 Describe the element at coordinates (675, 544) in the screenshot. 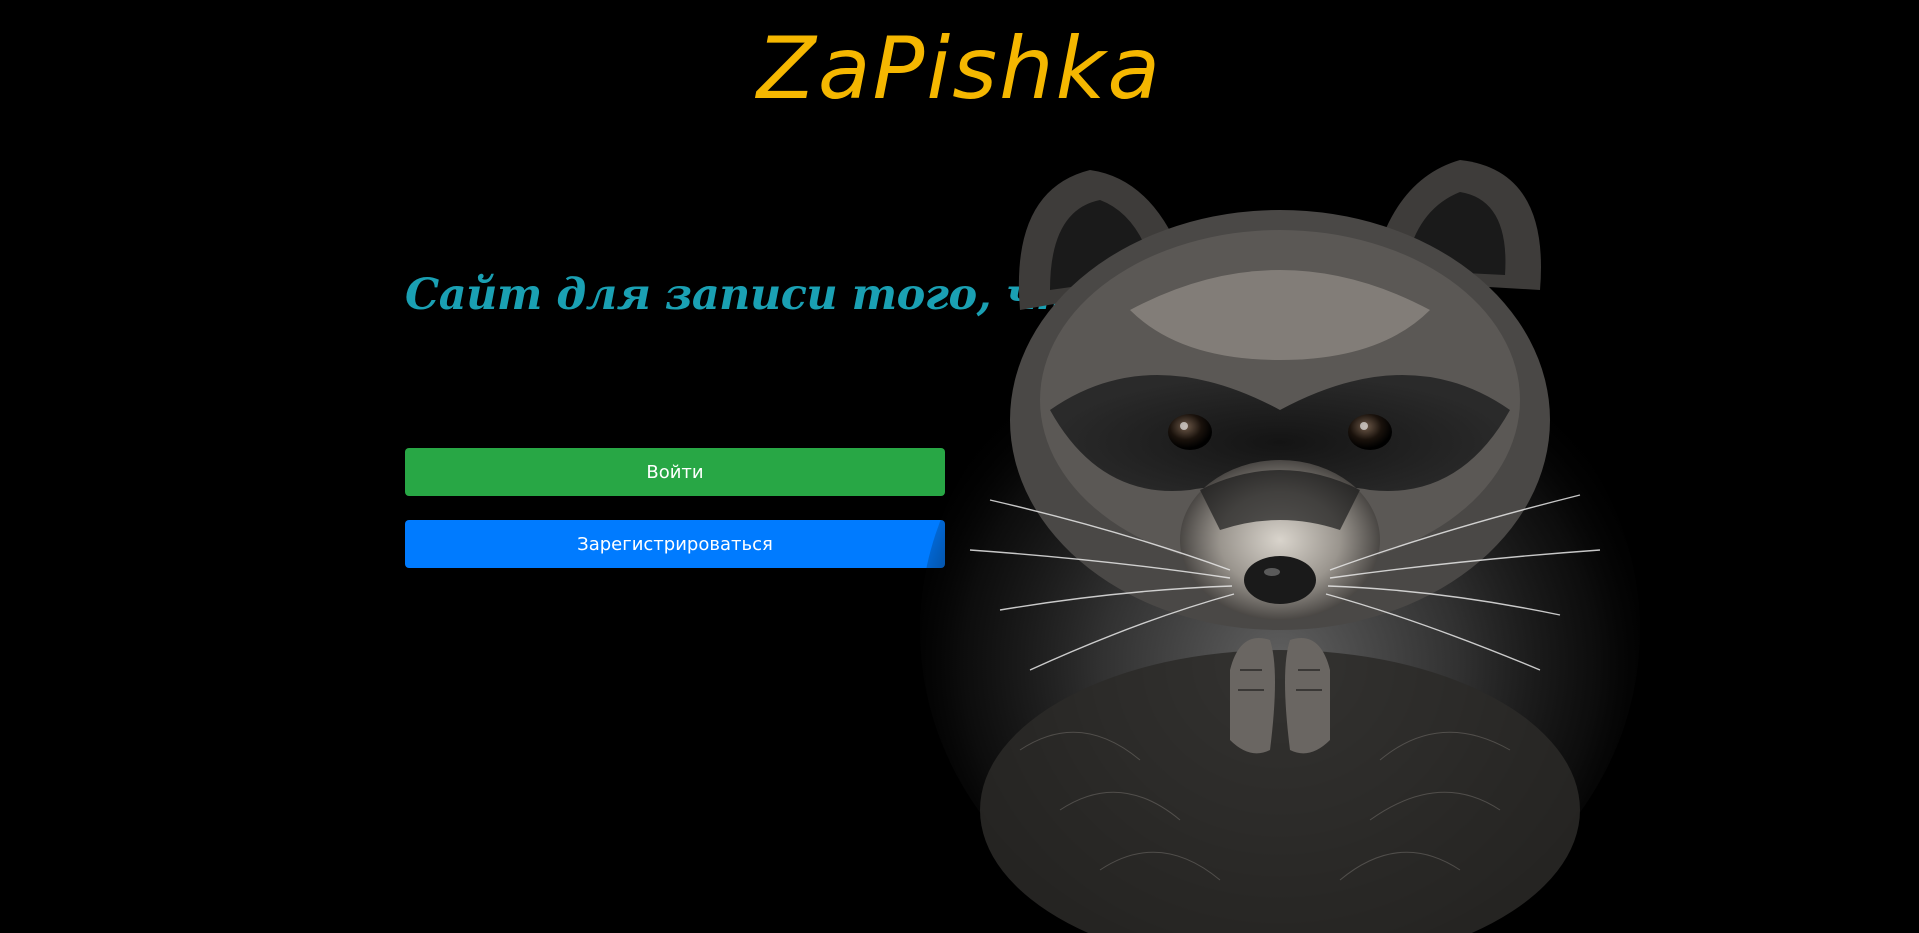

I see `register-button: Зарегистрироваться` at that location.